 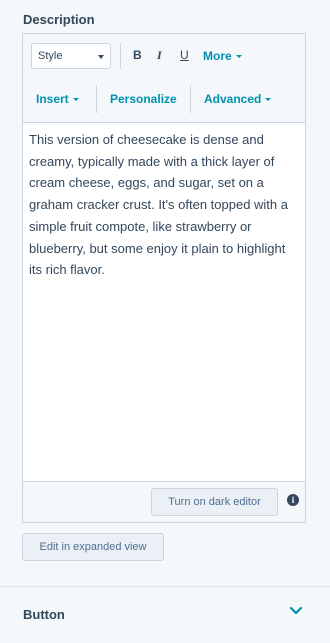 What do you see at coordinates (44, 614) in the screenshot?
I see `button-section-header: Button` at bounding box center [44, 614].